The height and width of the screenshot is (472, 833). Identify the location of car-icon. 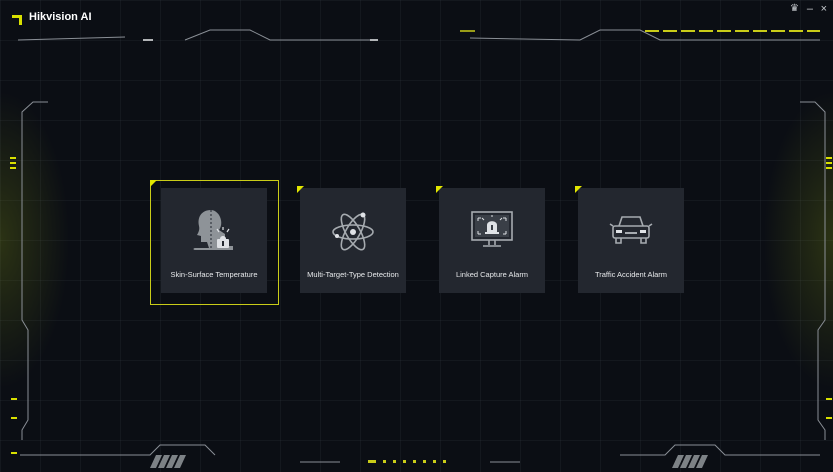
(631, 230).